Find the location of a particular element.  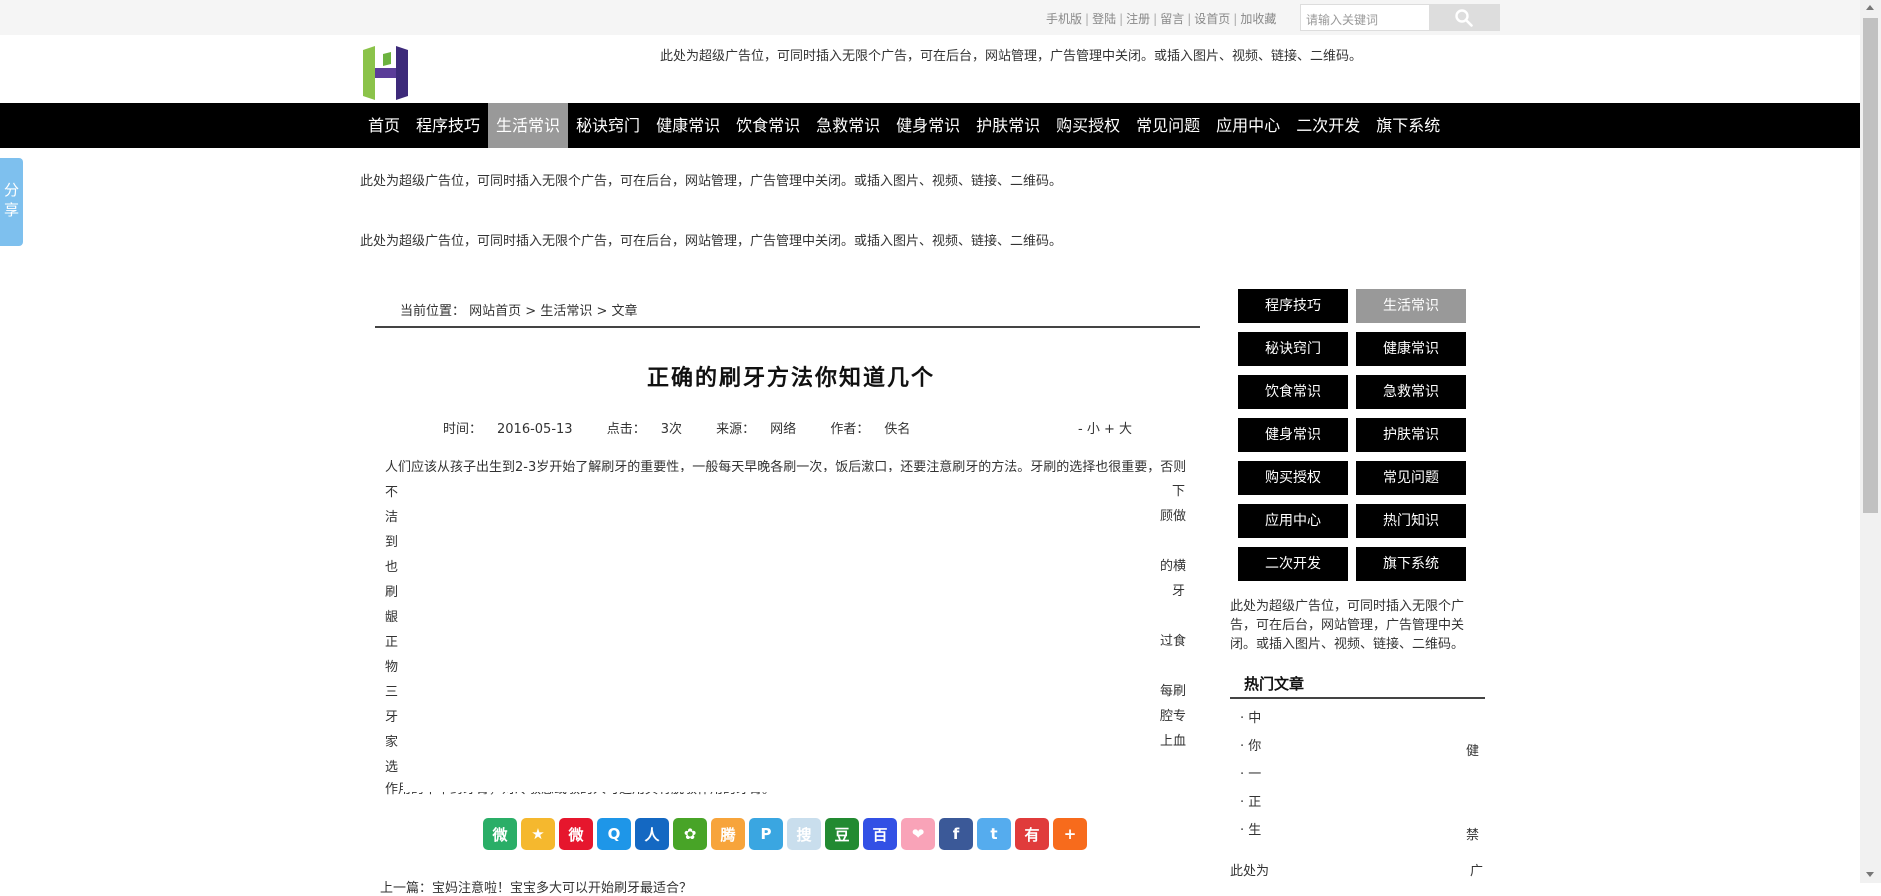

article-text-fragment: 腔专 is located at coordinates (1173, 716).